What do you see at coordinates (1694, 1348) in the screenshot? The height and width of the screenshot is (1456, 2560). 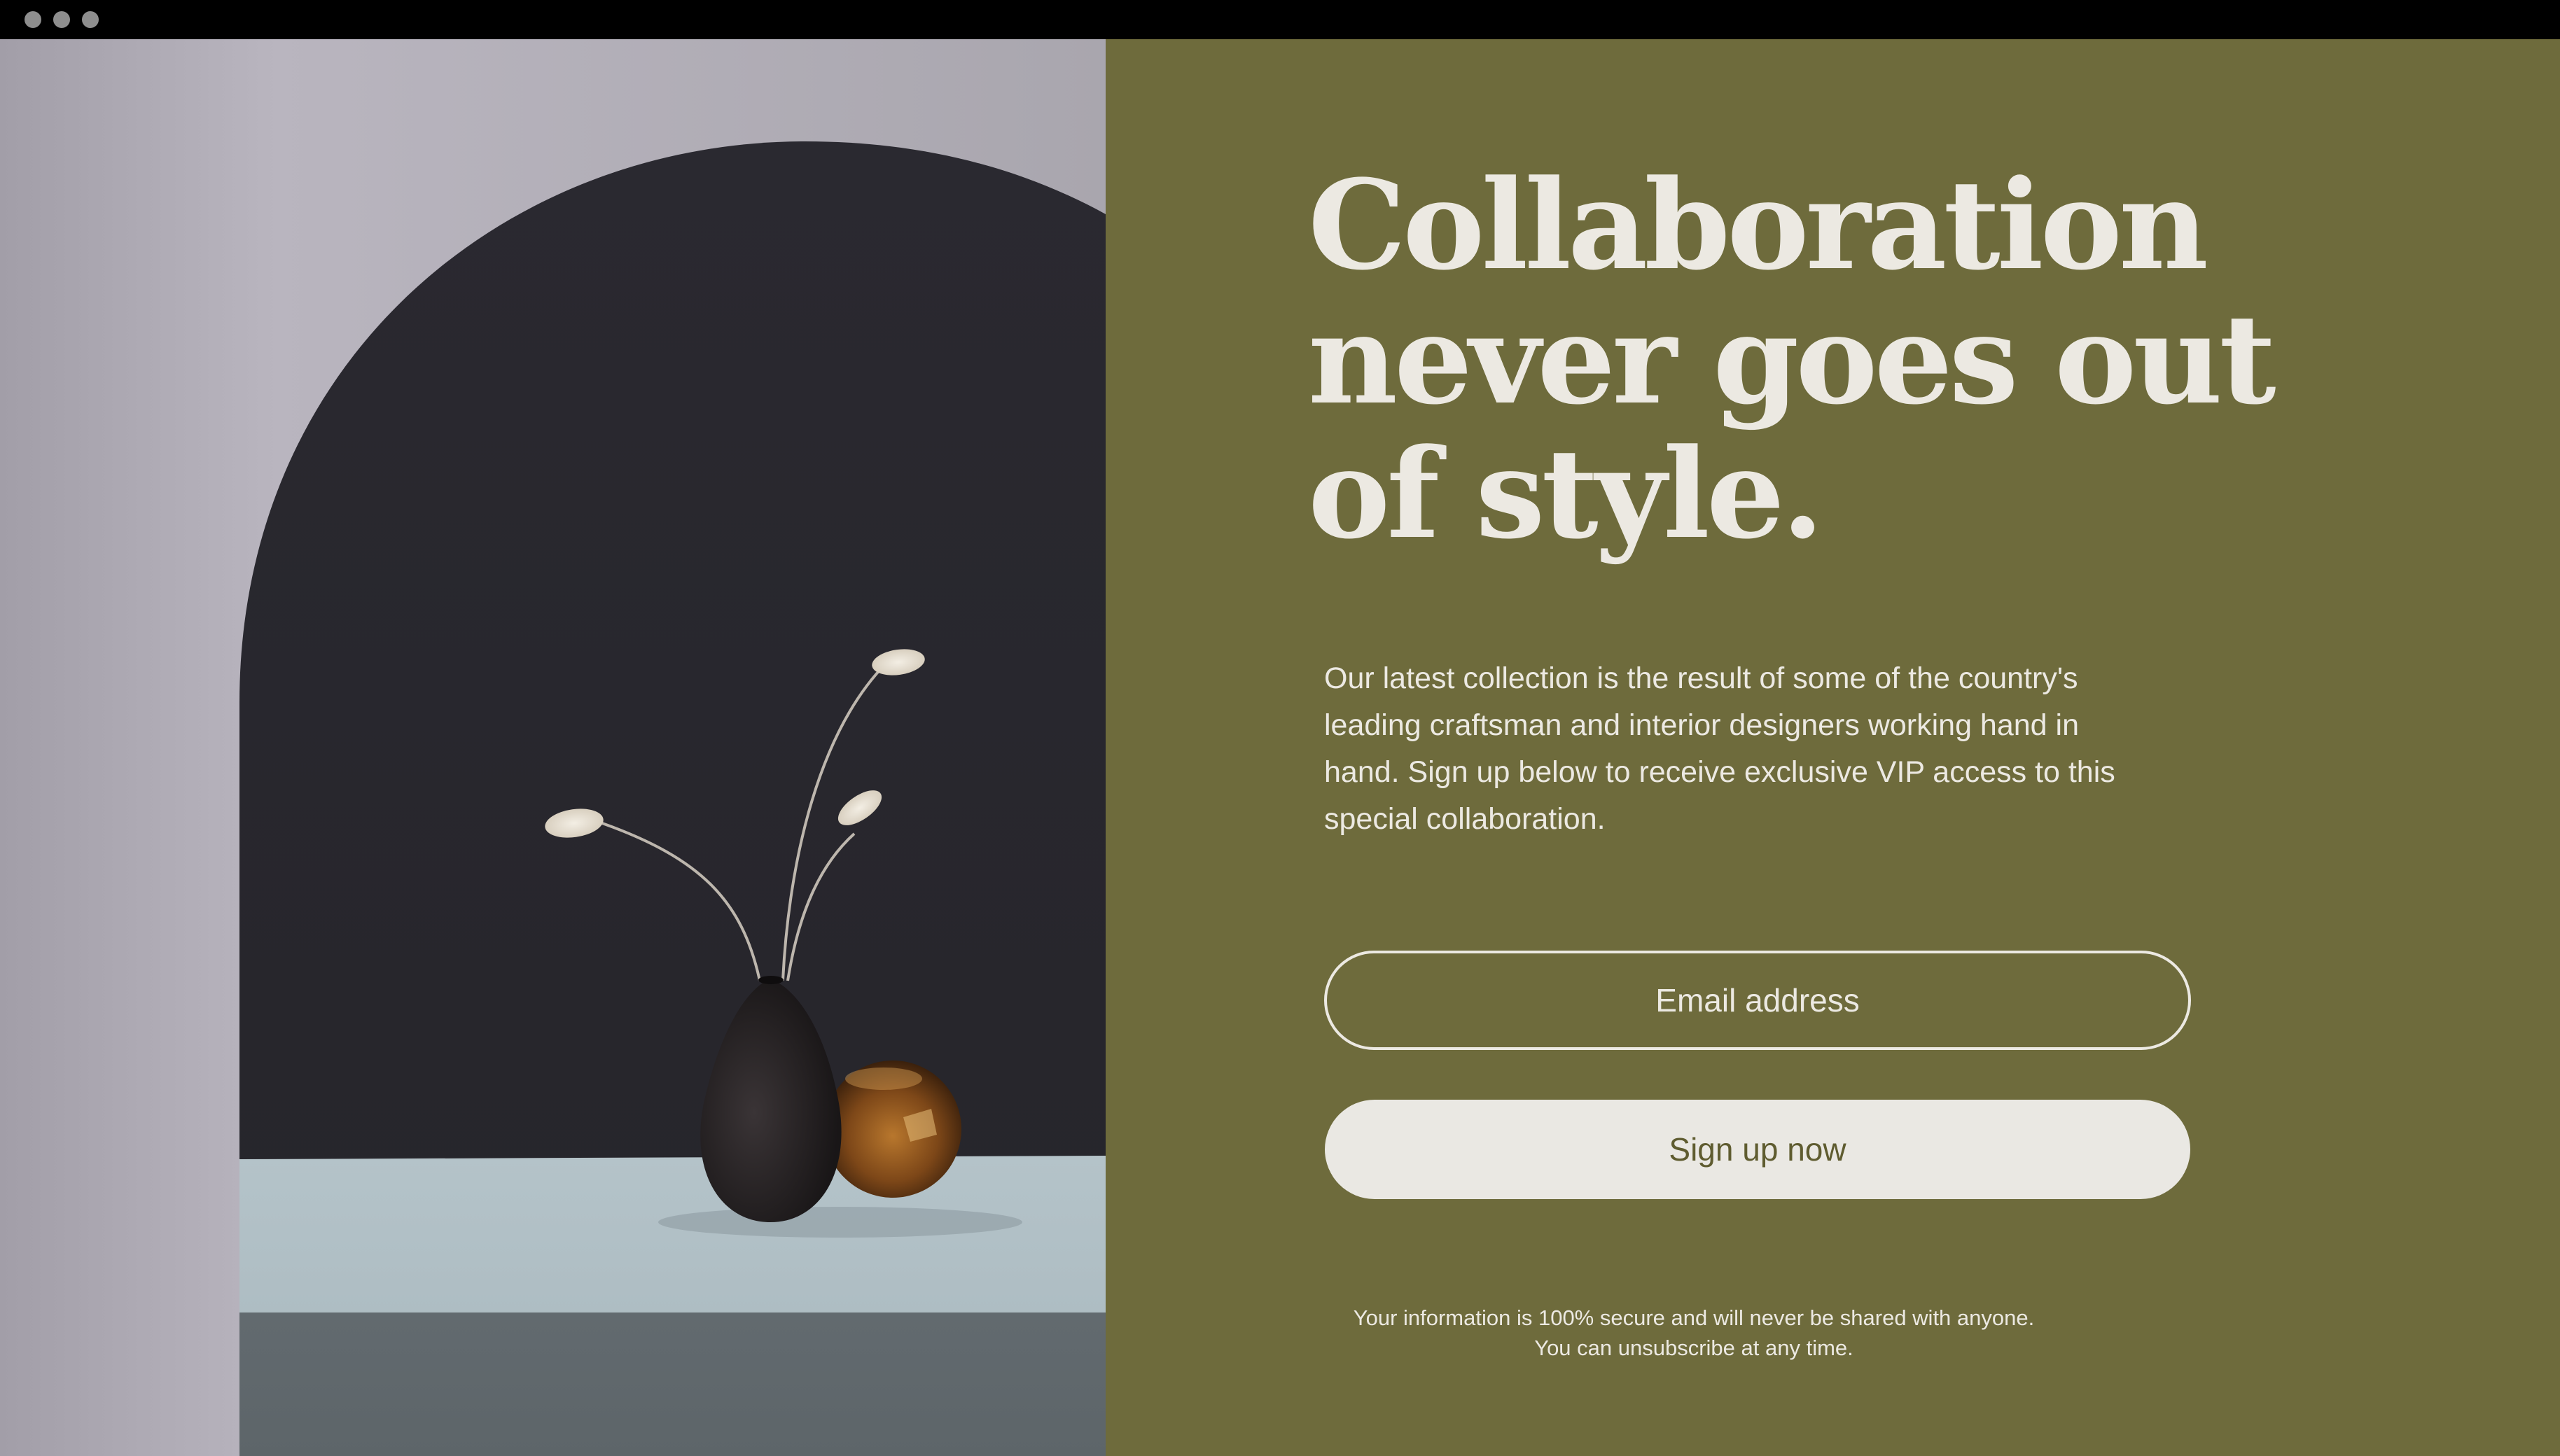 I see `disclaimer-line: You can unsubscribe at any time.` at bounding box center [1694, 1348].